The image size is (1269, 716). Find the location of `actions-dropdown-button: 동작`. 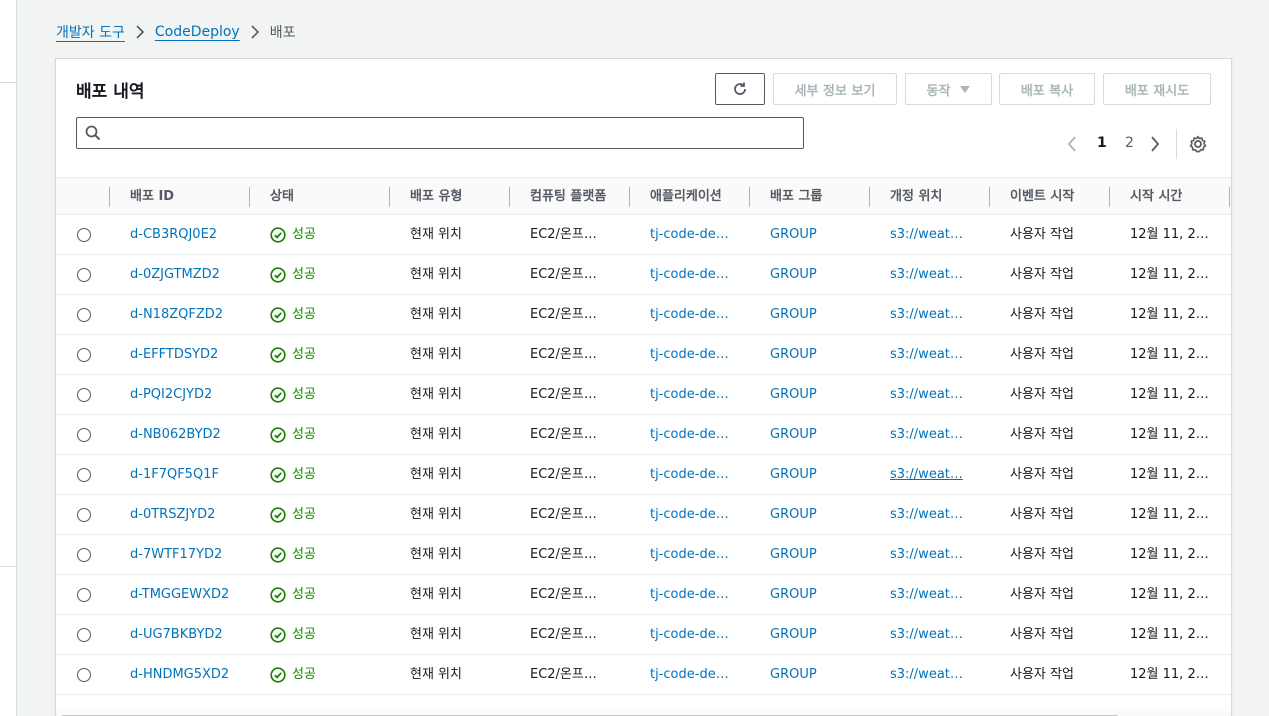

actions-dropdown-button: 동작 is located at coordinates (948, 89).